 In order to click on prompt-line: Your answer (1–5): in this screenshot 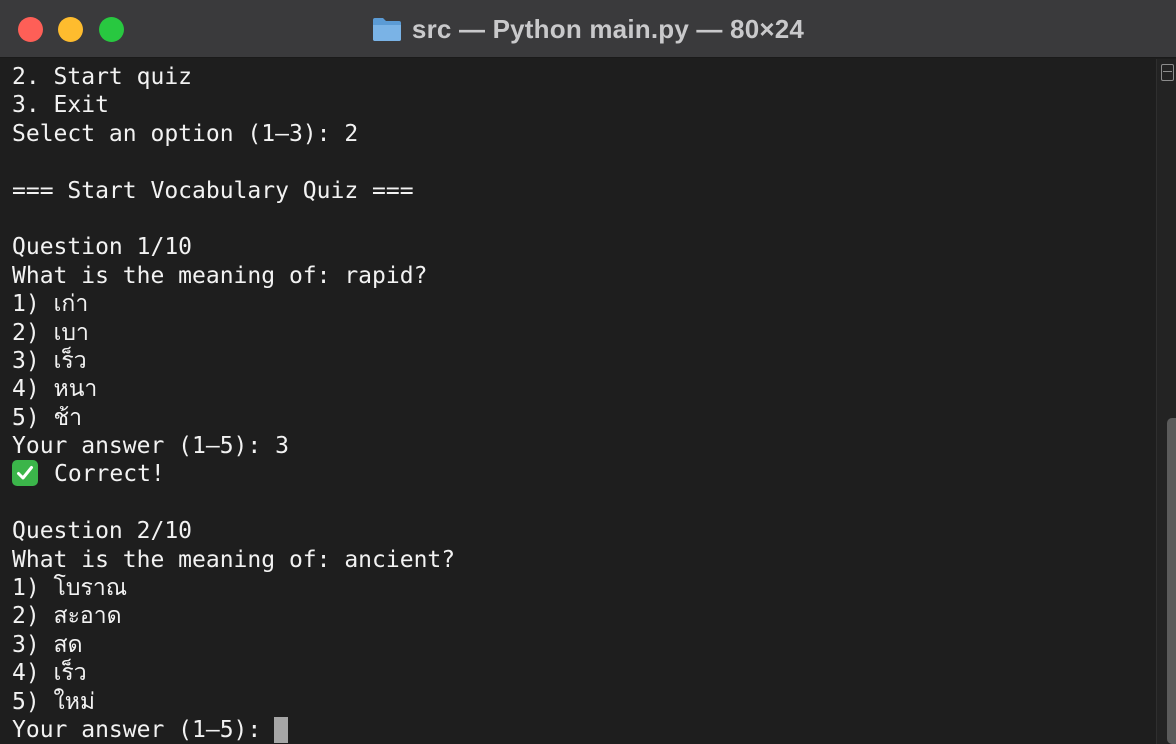, I will do `click(584, 730)`.